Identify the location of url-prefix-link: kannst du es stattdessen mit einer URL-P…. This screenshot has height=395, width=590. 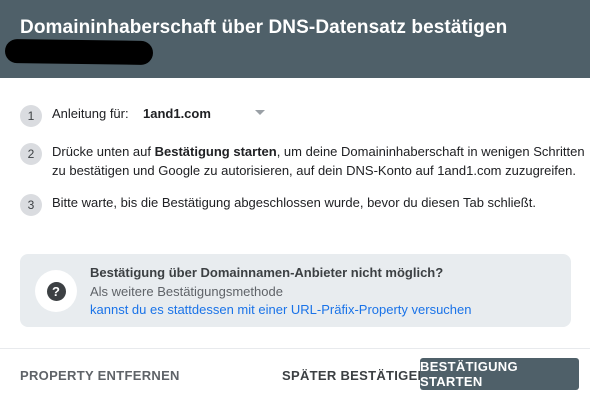
(281, 309).